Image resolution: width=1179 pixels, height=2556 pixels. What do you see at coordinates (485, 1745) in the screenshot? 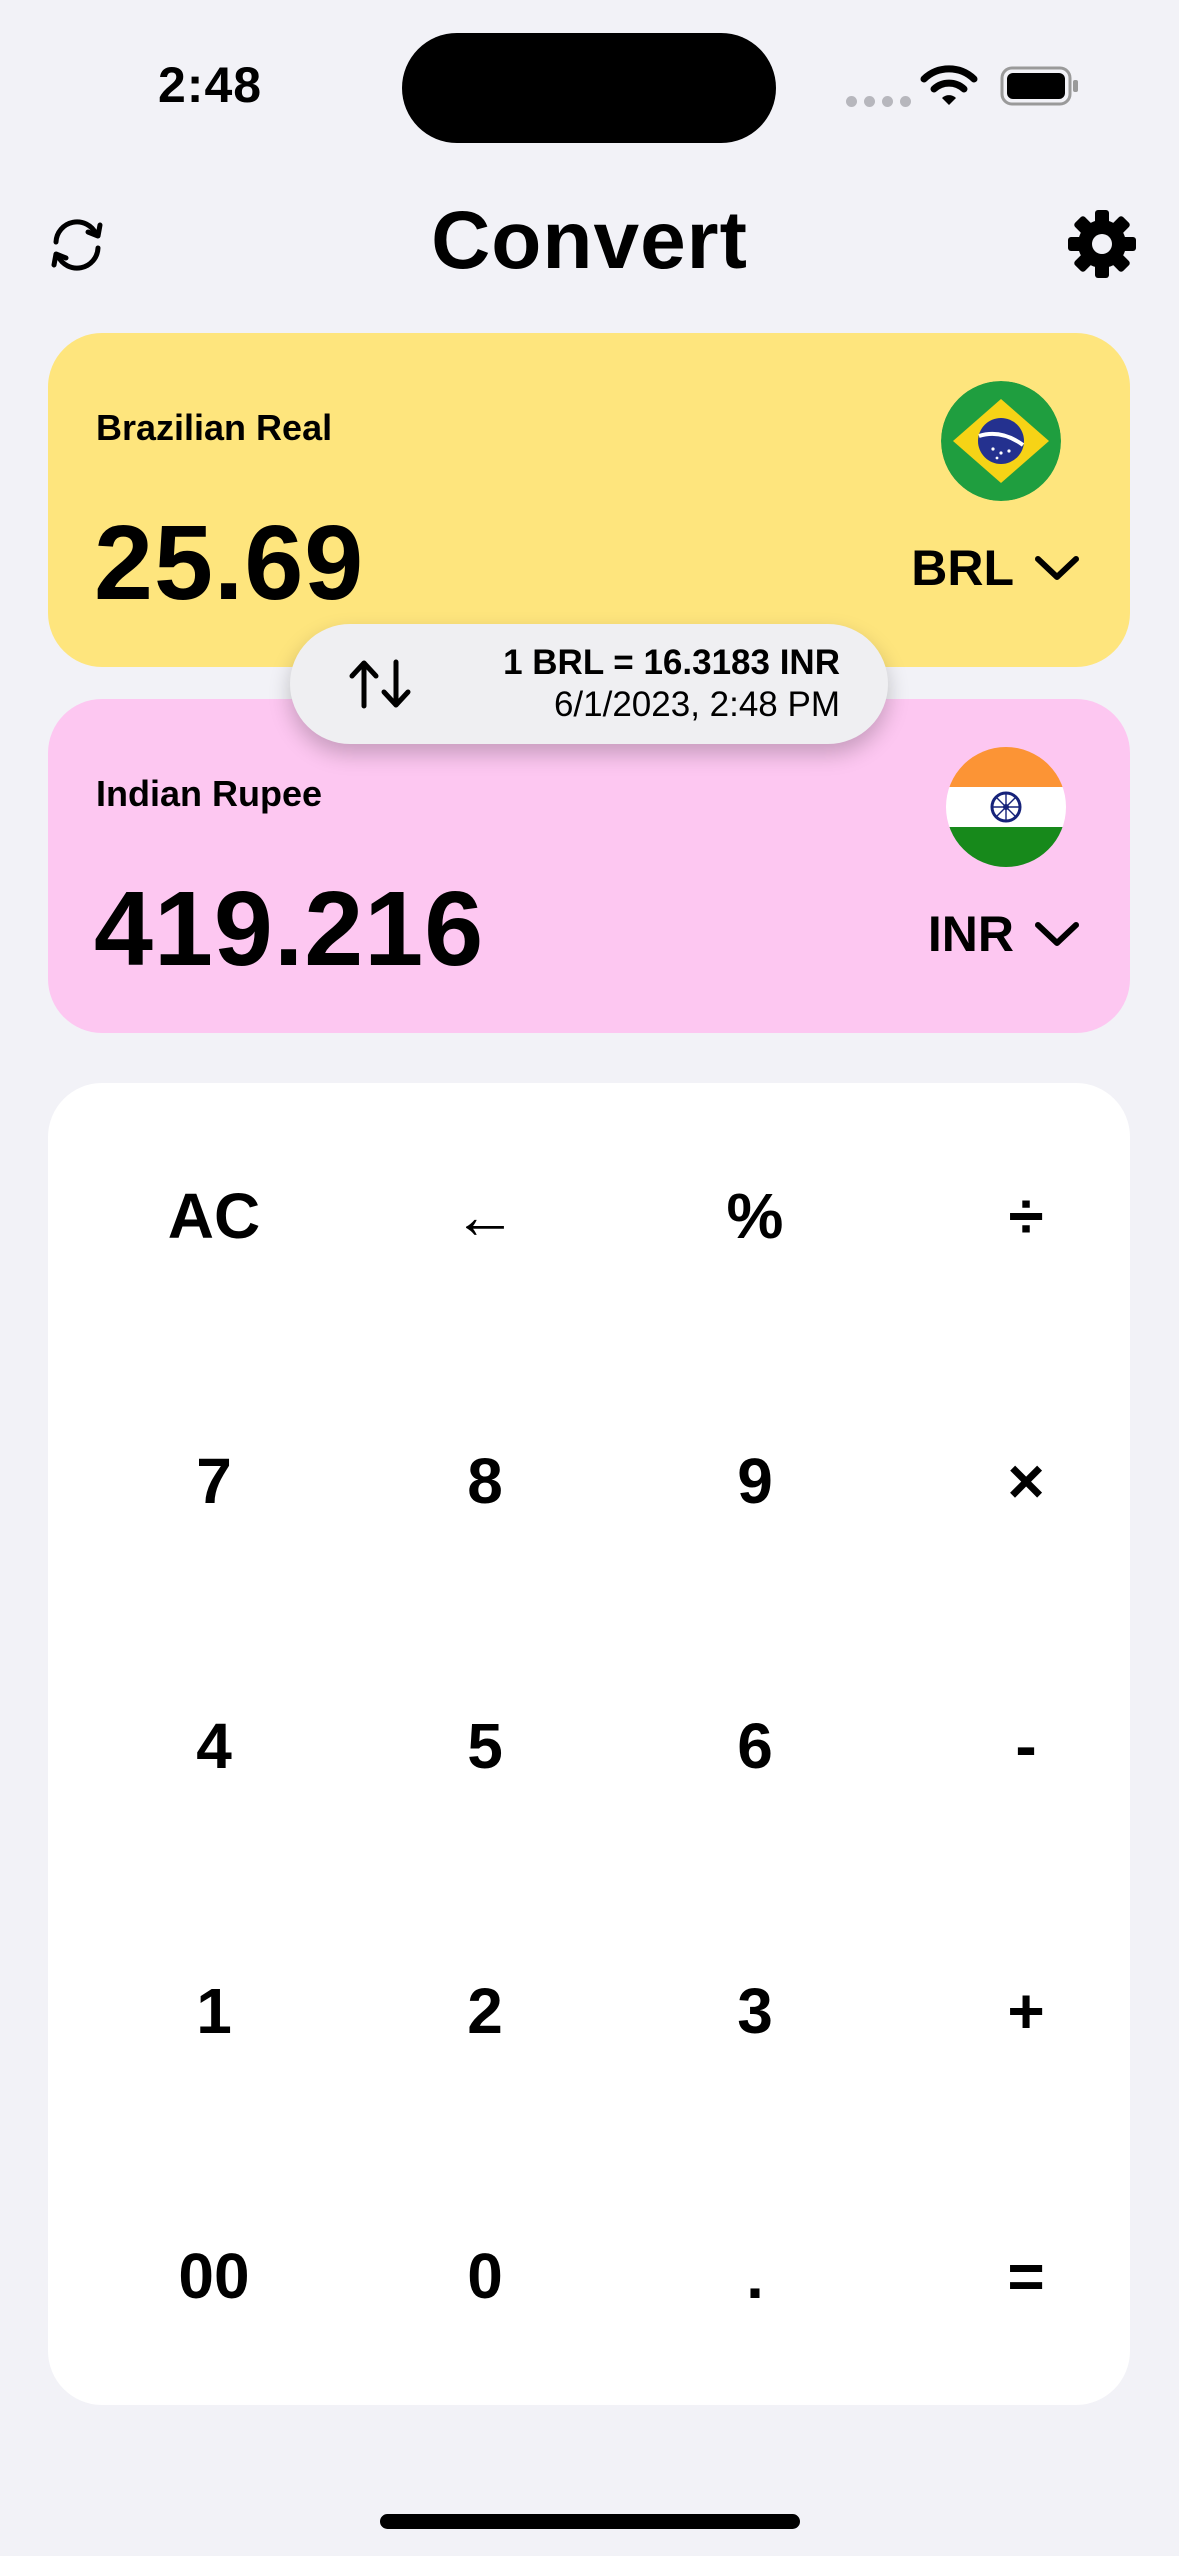
I see `key-5: 5` at bounding box center [485, 1745].